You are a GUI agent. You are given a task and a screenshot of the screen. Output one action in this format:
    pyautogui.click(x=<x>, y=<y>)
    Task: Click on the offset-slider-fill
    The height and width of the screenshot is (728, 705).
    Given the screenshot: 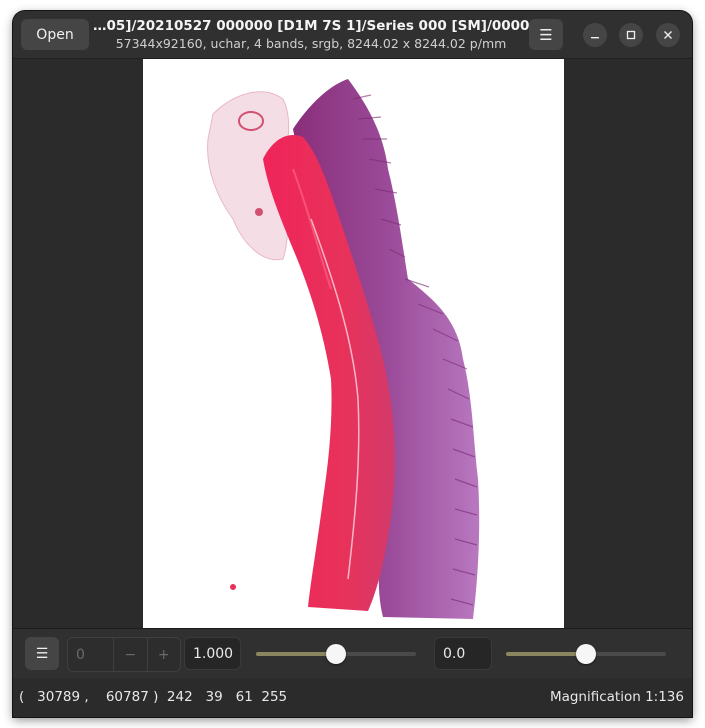 What is the action you would take?
    pyautogui.click(x=546, y=654)
    